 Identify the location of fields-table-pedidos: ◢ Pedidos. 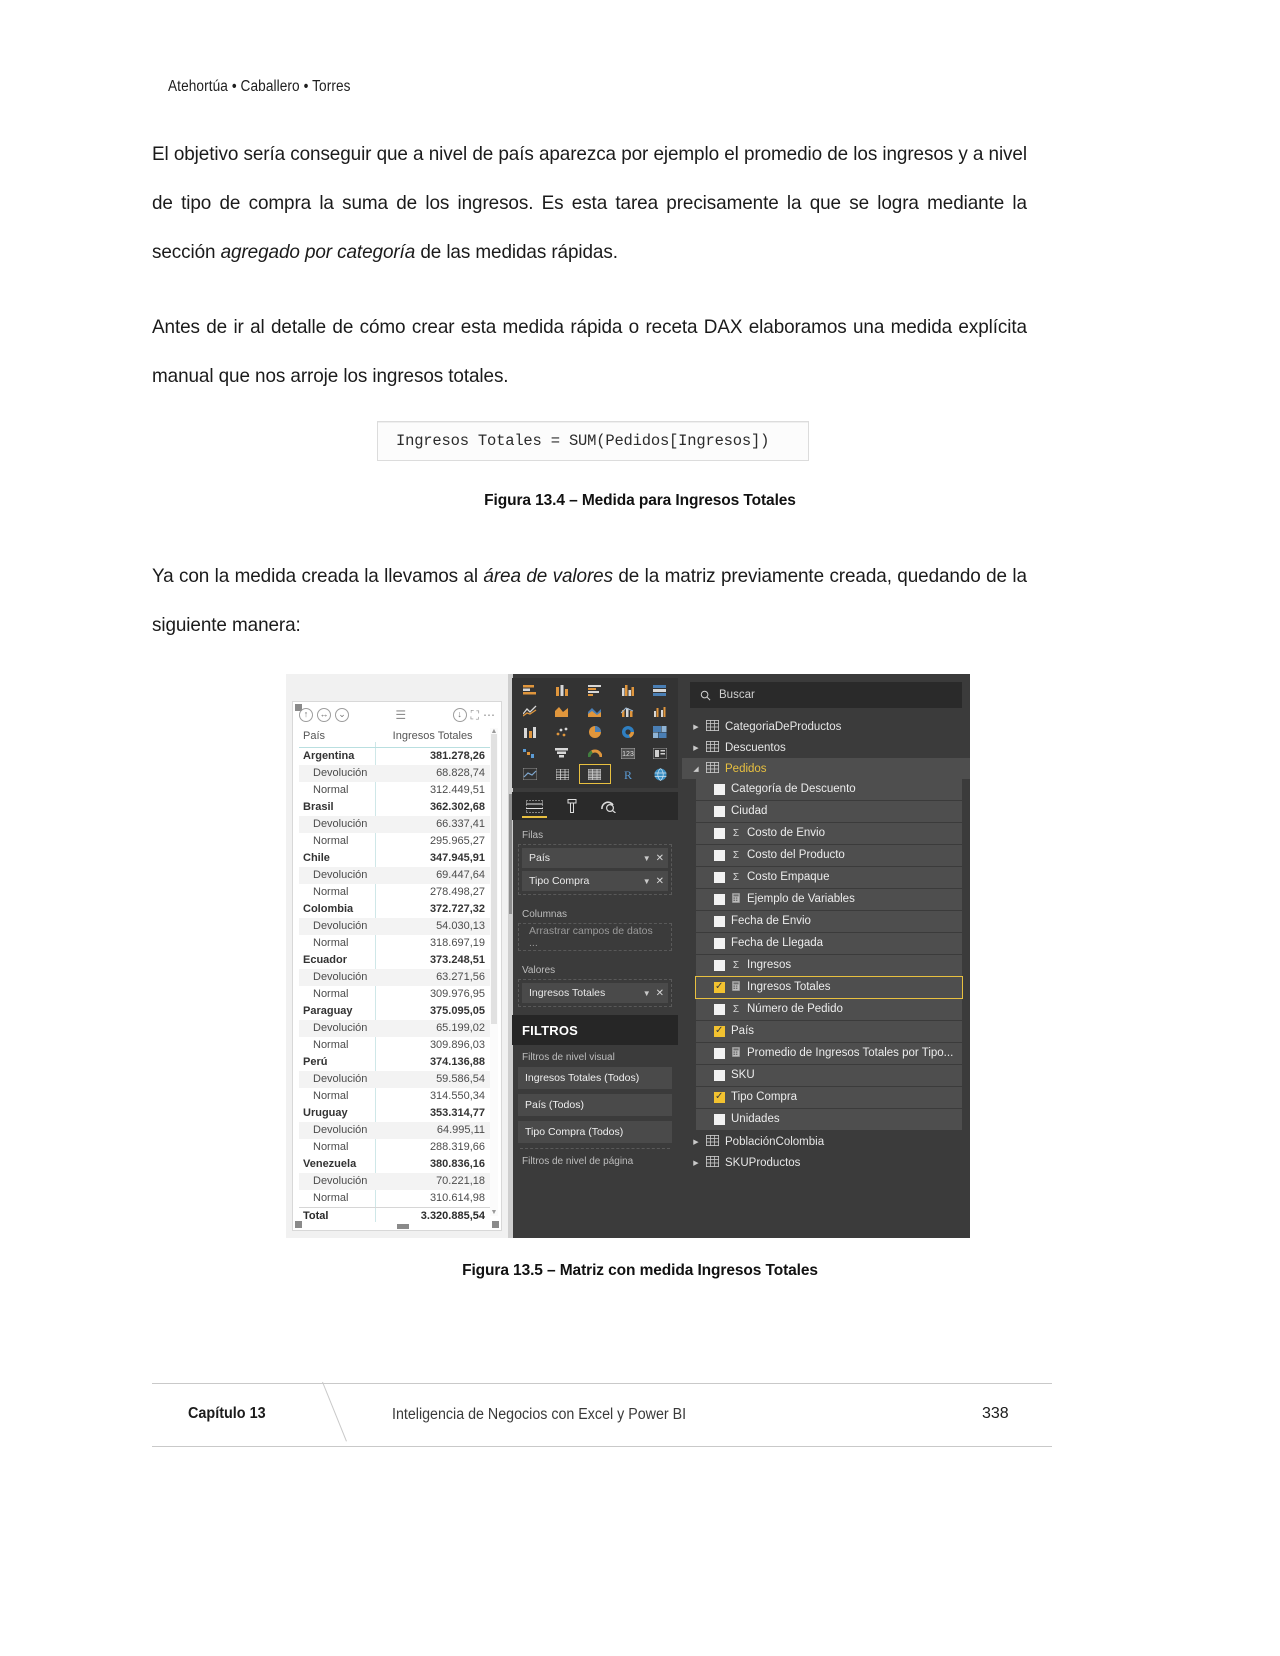
(826, 768).